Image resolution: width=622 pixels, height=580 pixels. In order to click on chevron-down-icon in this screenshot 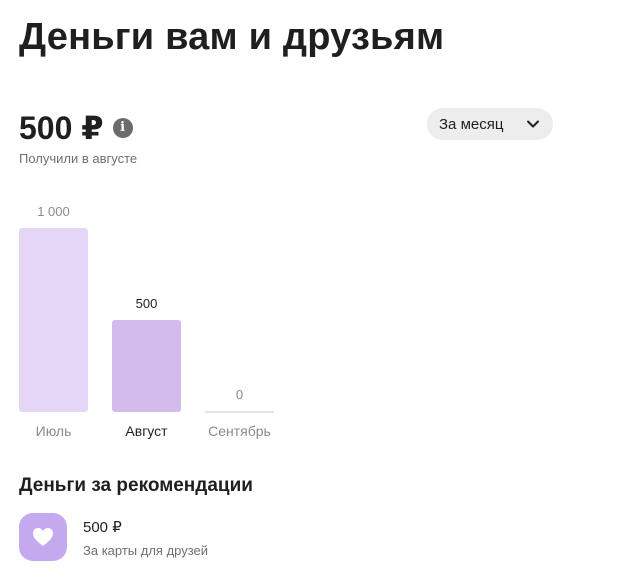, I will do `click(533, 124)`.